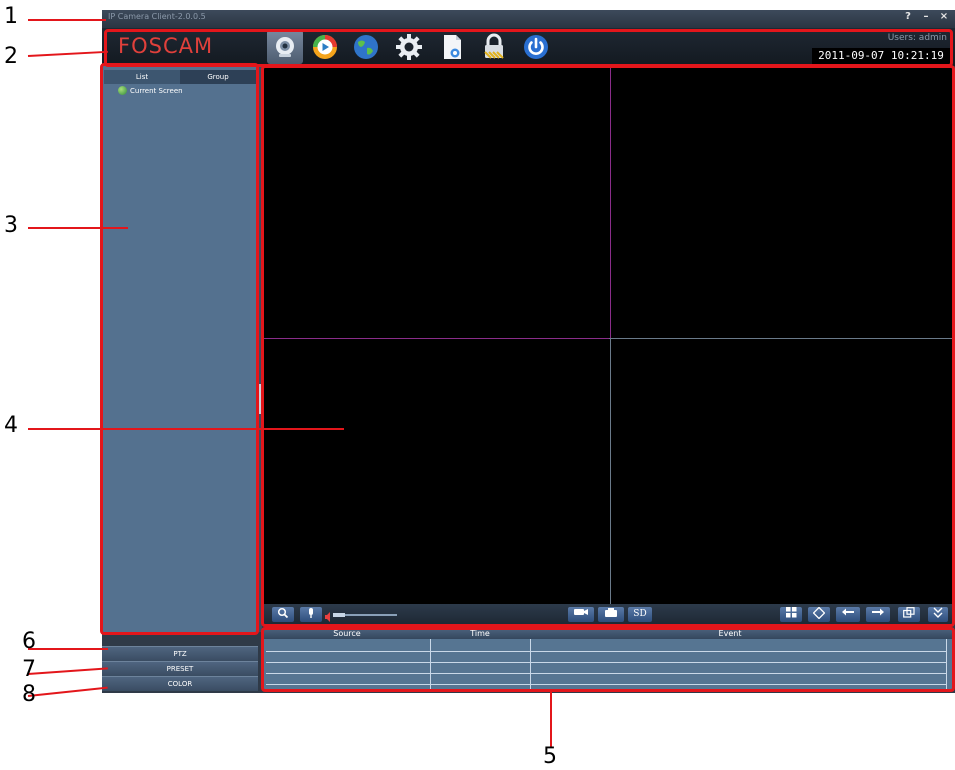 The image size is (955, 770). What do you see at coordinates (944, 17) in the screenshot?
I see `close-button: ×` at bounding box center [944, 17].